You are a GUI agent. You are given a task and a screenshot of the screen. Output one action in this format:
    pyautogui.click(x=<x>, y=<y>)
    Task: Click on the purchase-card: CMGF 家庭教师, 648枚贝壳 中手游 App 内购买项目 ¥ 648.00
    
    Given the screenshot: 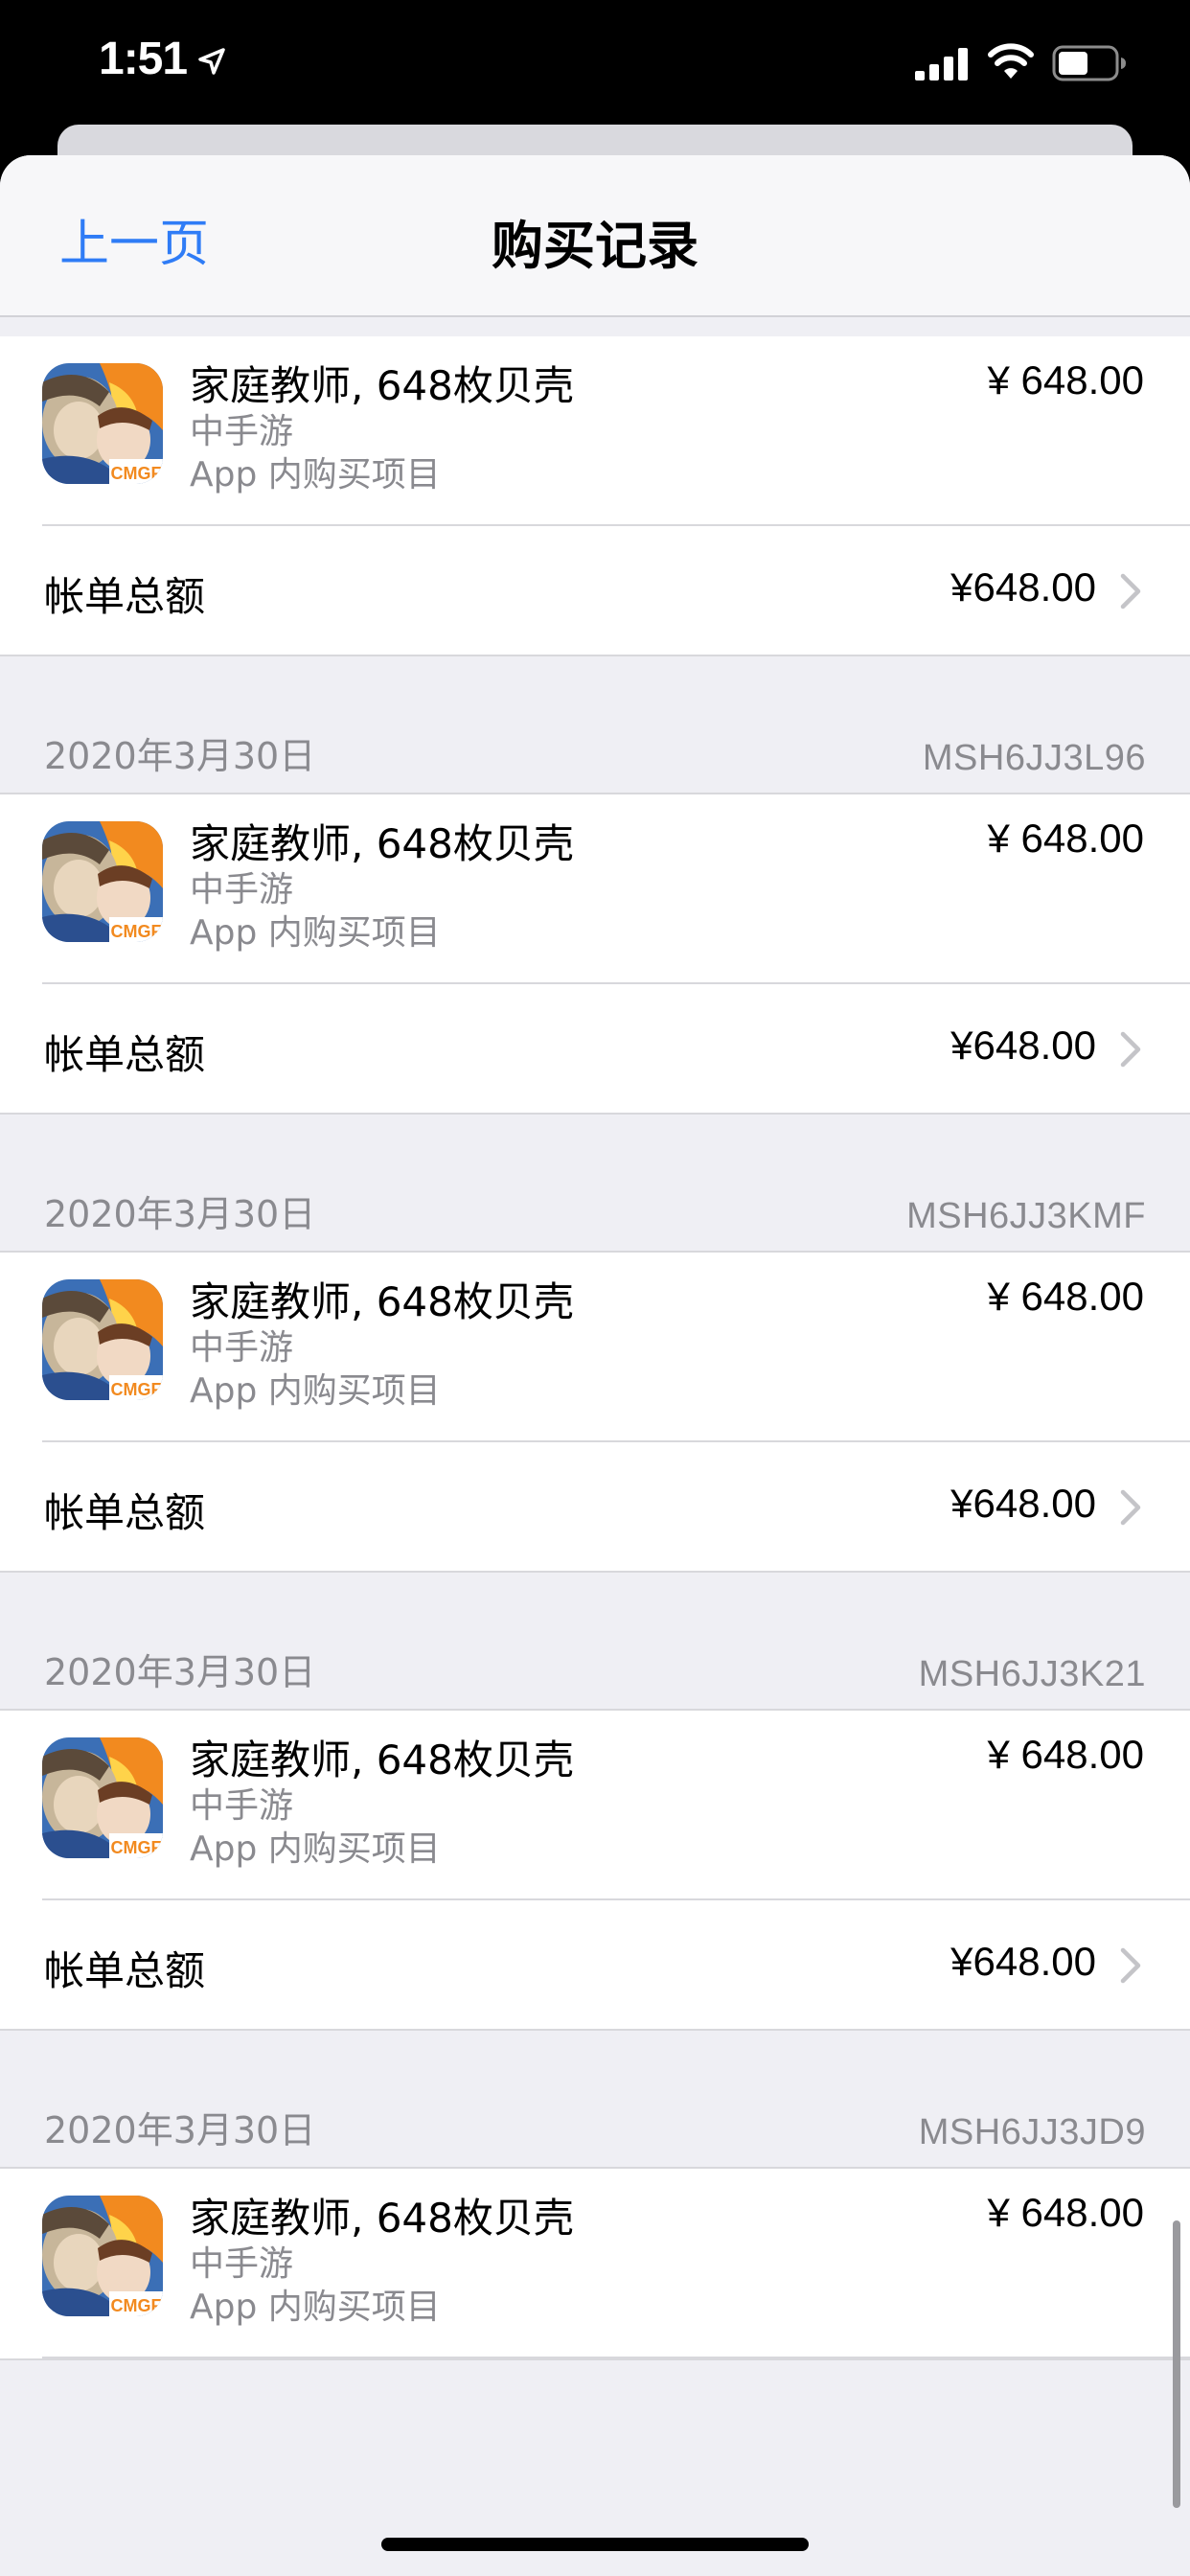 What is the action you would take?
    pyautogui.click(x=595, y=2263)
    